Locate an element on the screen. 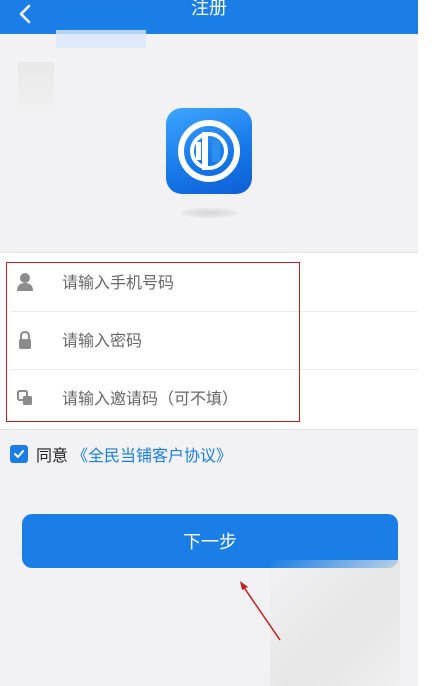 This screenshot has width=434, height=686. app-logo-icon is located at coordinates (209, 151).